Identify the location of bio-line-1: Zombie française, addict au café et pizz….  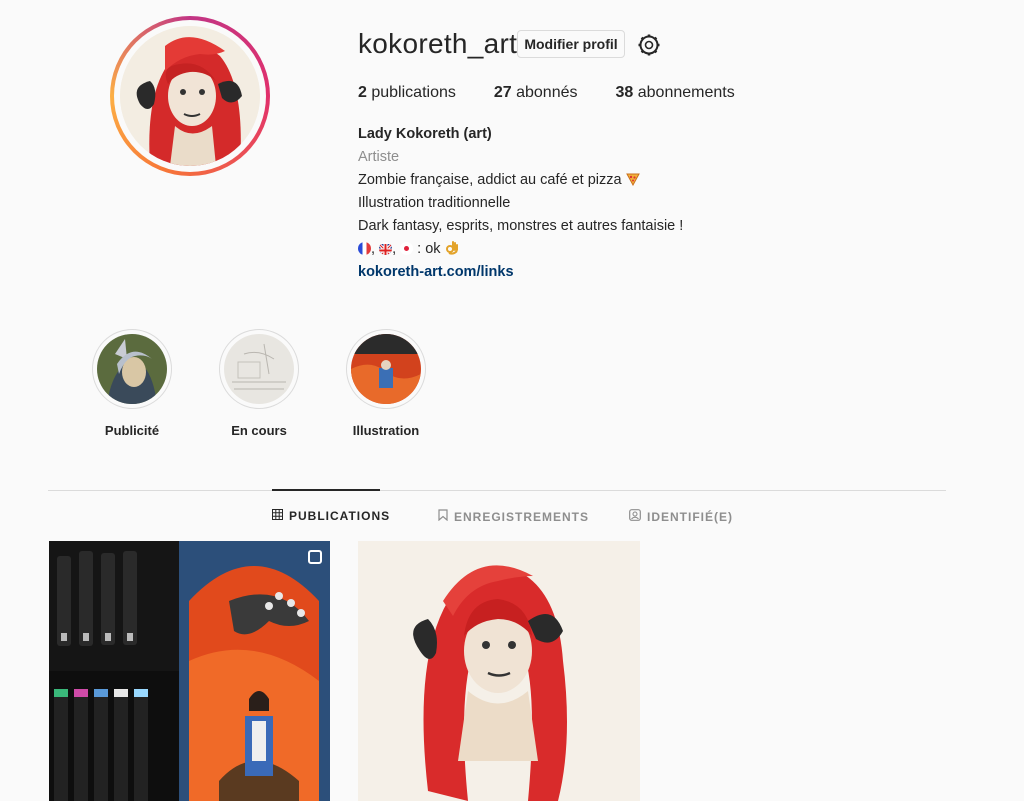
(568, 180).